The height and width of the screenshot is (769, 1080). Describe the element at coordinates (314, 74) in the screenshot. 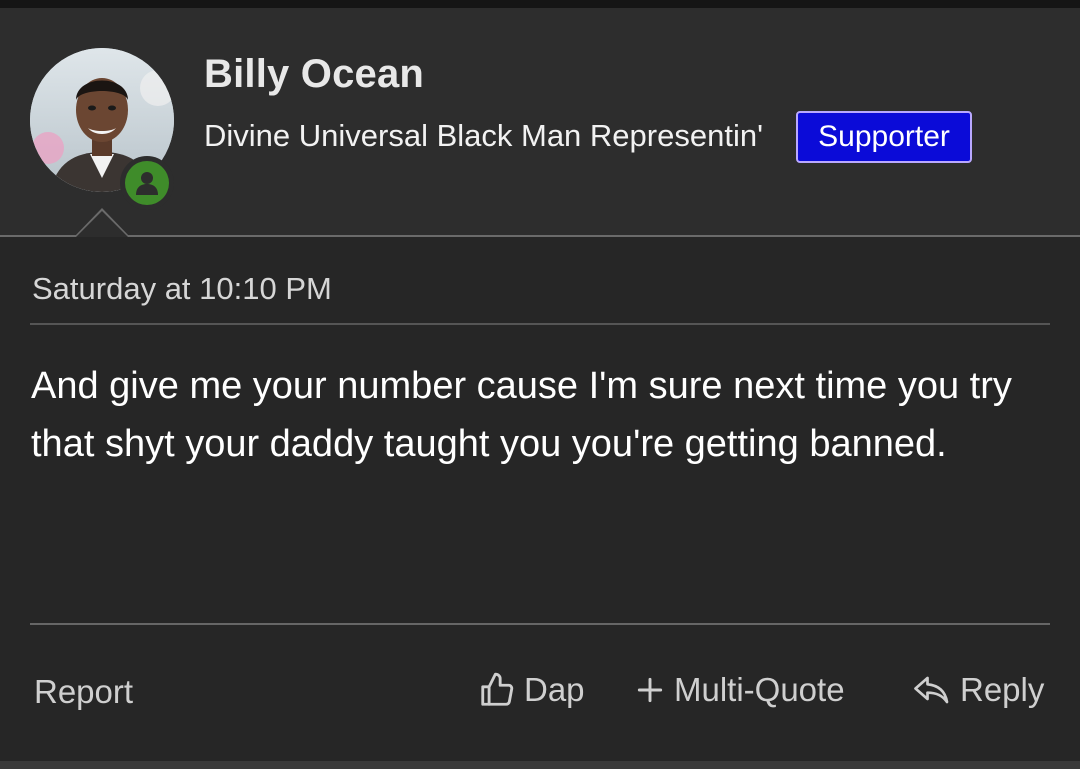

I see `username-link: Billy Ocean` at that location.